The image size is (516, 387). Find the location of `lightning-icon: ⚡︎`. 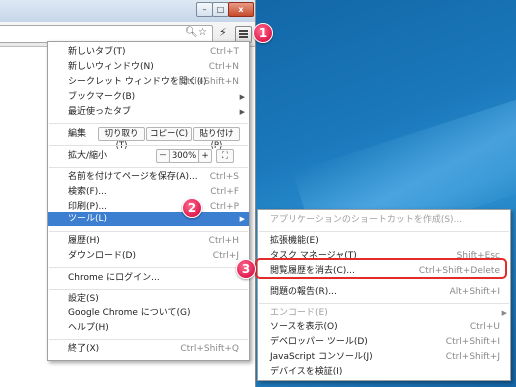

lightning-icon: ⚡︎ is located at coordinates (223, 32).